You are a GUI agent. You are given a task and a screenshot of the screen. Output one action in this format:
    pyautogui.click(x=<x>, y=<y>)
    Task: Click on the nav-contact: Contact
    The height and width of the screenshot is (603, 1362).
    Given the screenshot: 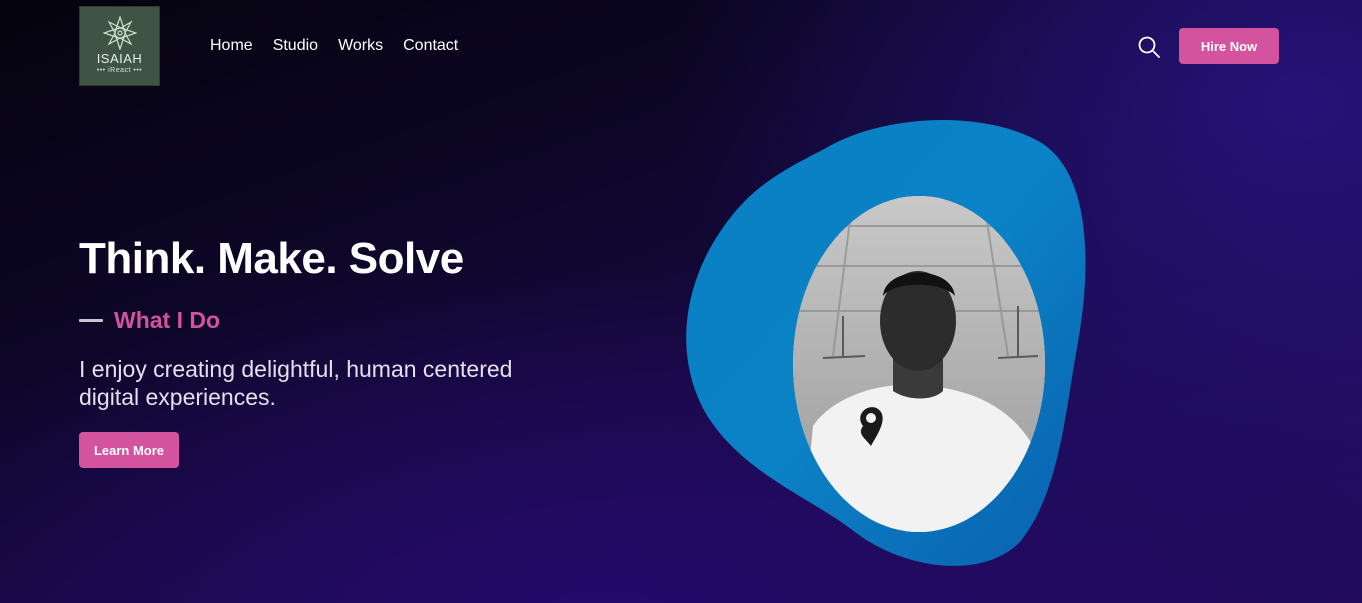 What is the action you would take?
    pyautogui.click(x=430, y=46)
    